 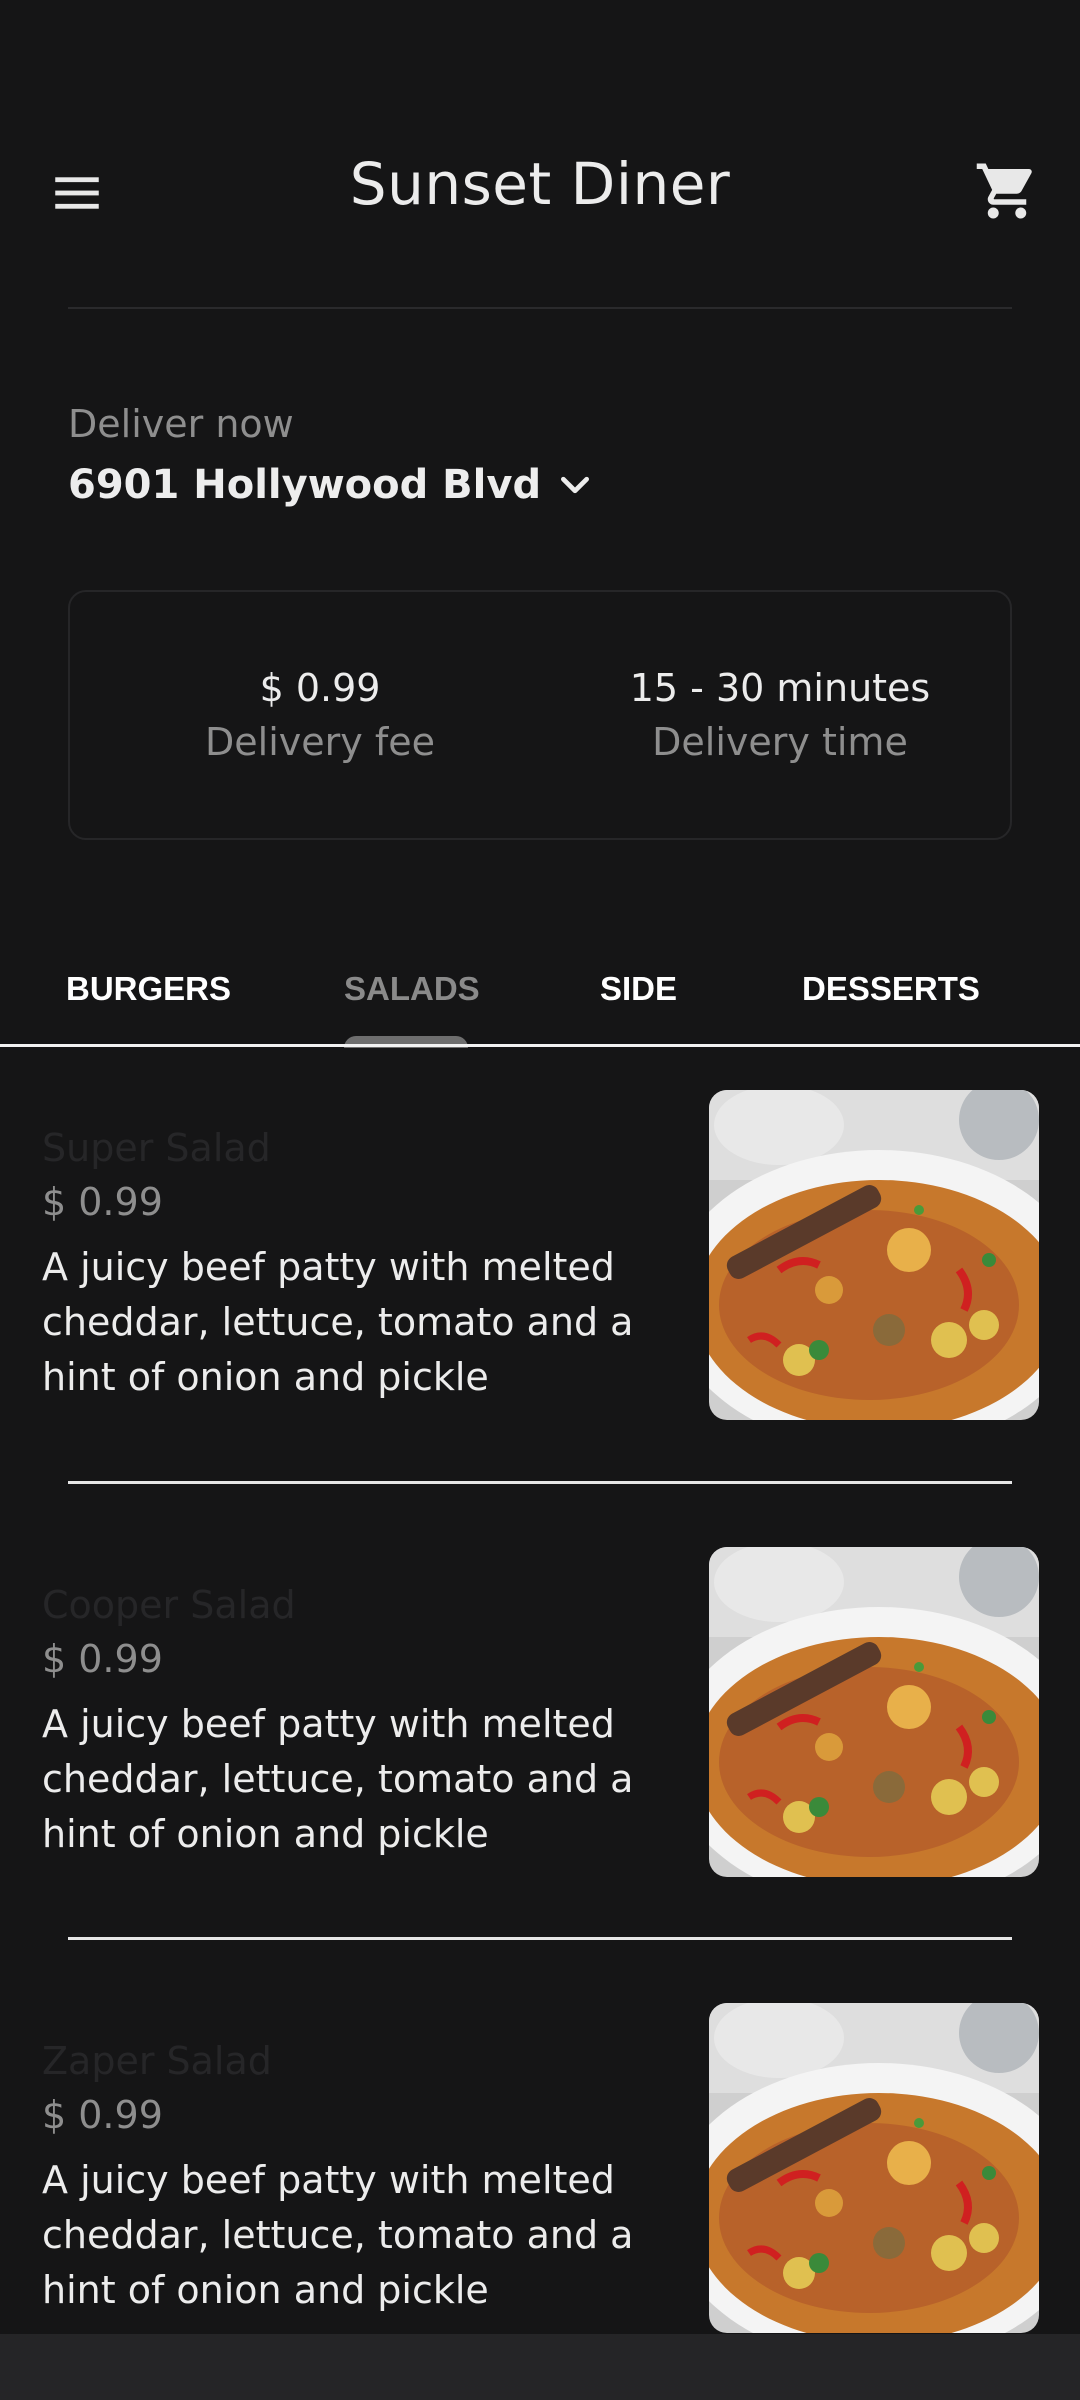 What do you see at coordinates (575, 485) in the screenshot?
I see `chevron-down-icon` at bounding box center [575, 485].